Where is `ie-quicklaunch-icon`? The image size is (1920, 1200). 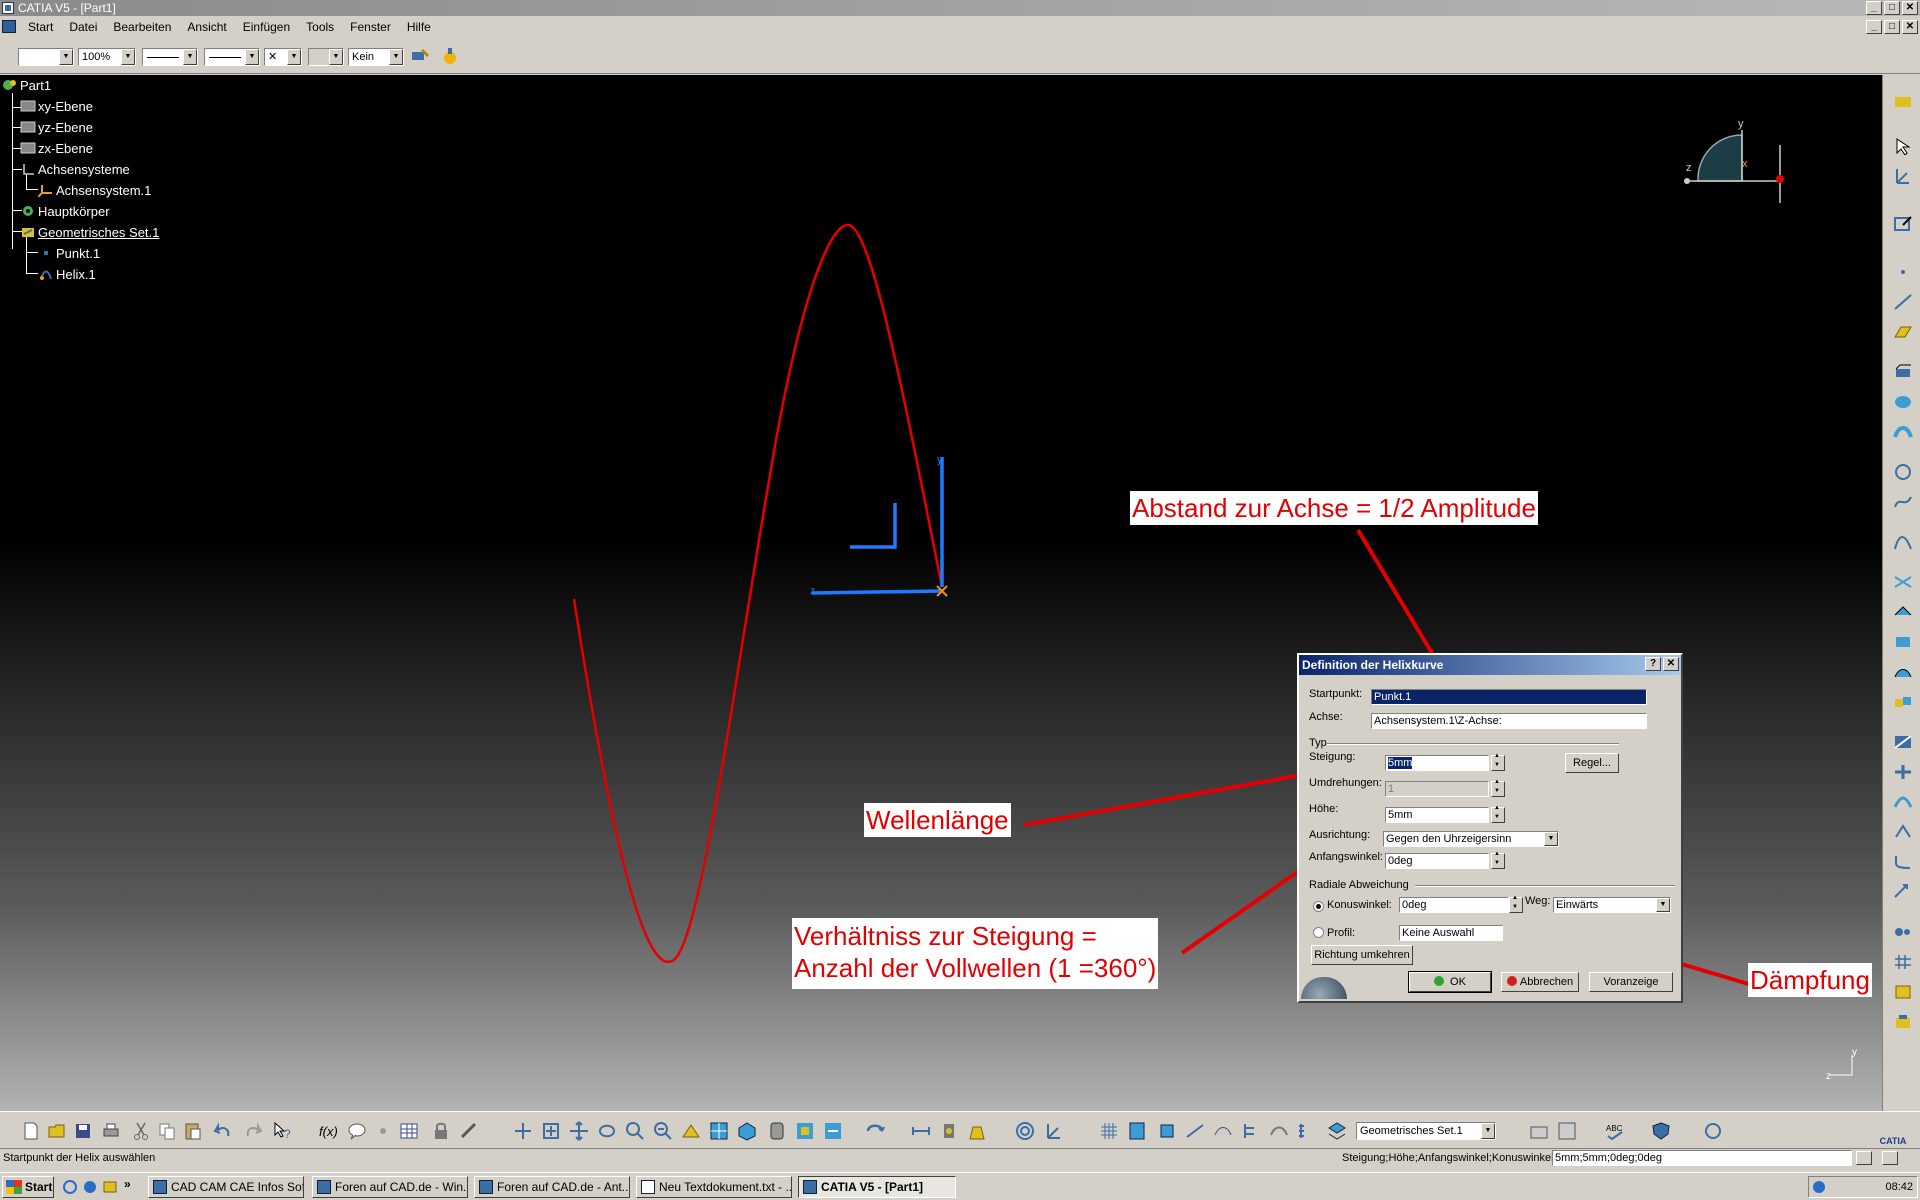 ie-quicklaunch-icon is located at coordinates (70, 1187).